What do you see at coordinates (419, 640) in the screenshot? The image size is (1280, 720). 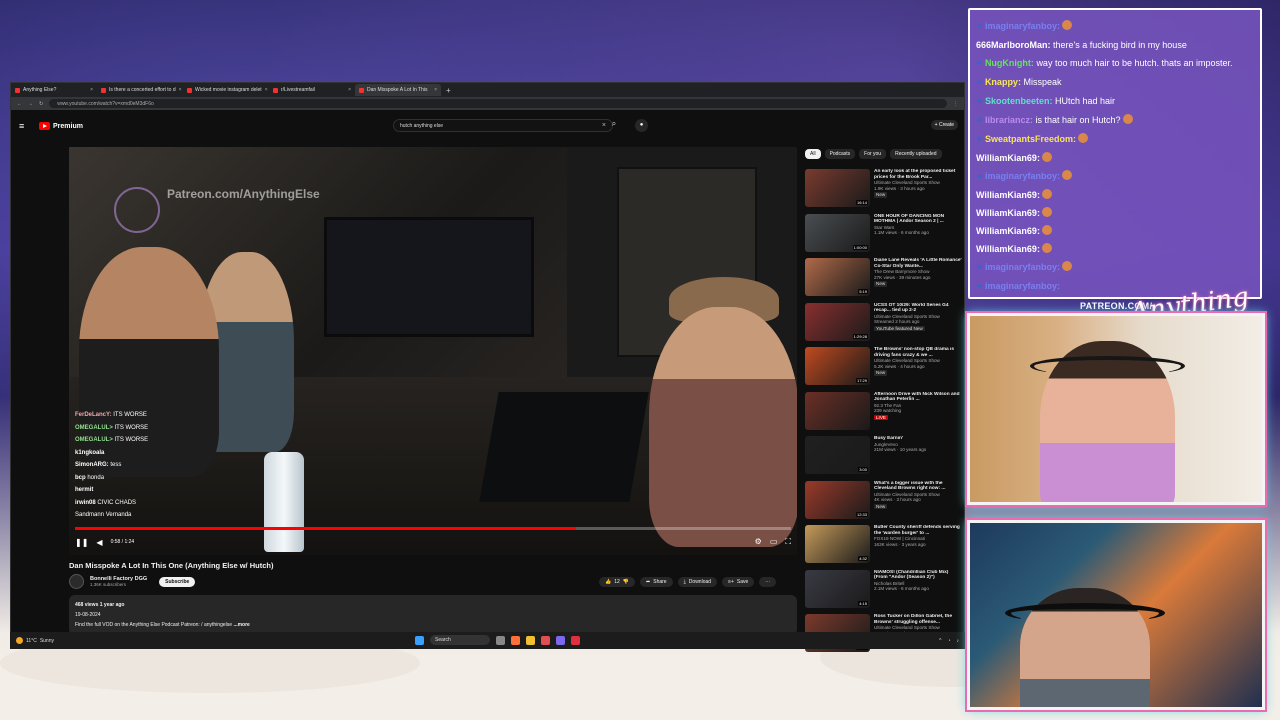 I see `windows-start-icon` at bounding box center [419, 640].